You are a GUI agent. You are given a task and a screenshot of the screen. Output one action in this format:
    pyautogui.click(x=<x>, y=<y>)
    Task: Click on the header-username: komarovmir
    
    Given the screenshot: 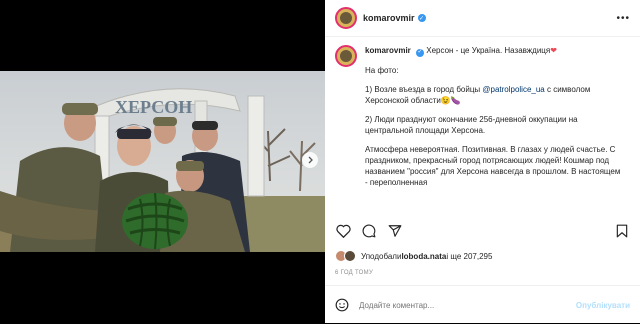 What is the action you would take?
    pyautogui.click(x=389, y=18)
    